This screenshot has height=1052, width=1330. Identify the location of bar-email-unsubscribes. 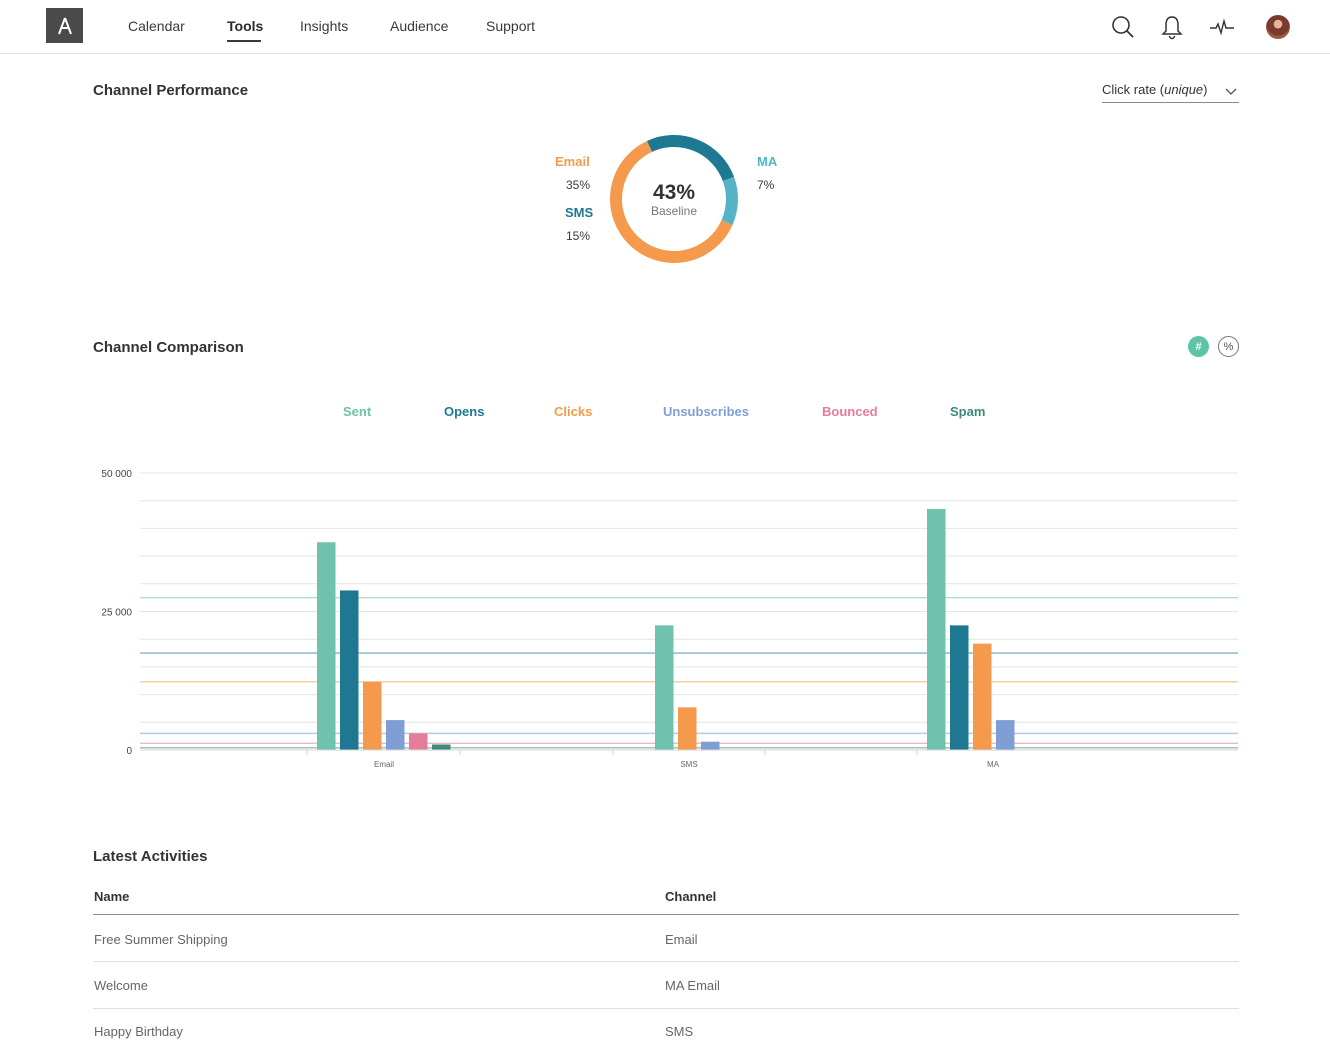
(395, 735).